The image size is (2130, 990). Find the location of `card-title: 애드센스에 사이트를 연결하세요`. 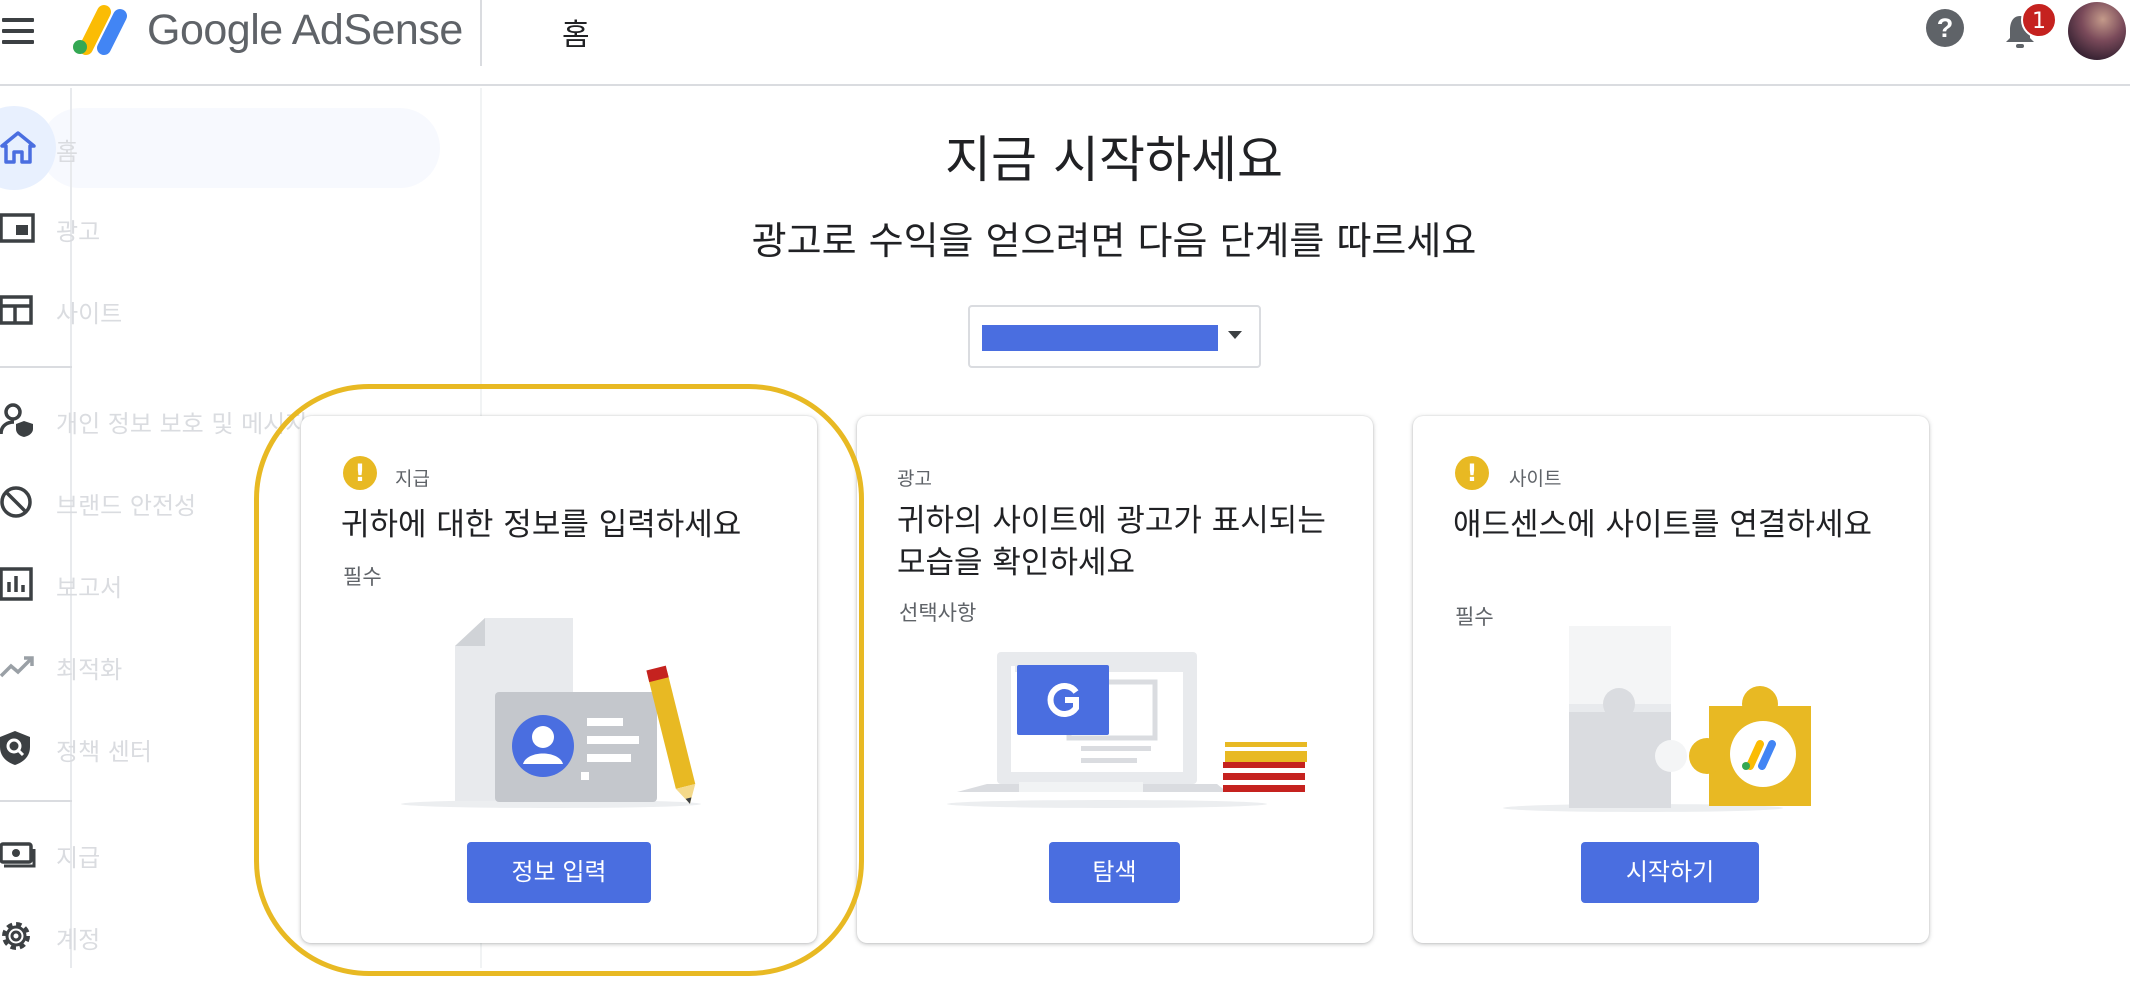

card-title: 애드센스에 사이트를 연결하세요 is located at coordinates (1662, 525).